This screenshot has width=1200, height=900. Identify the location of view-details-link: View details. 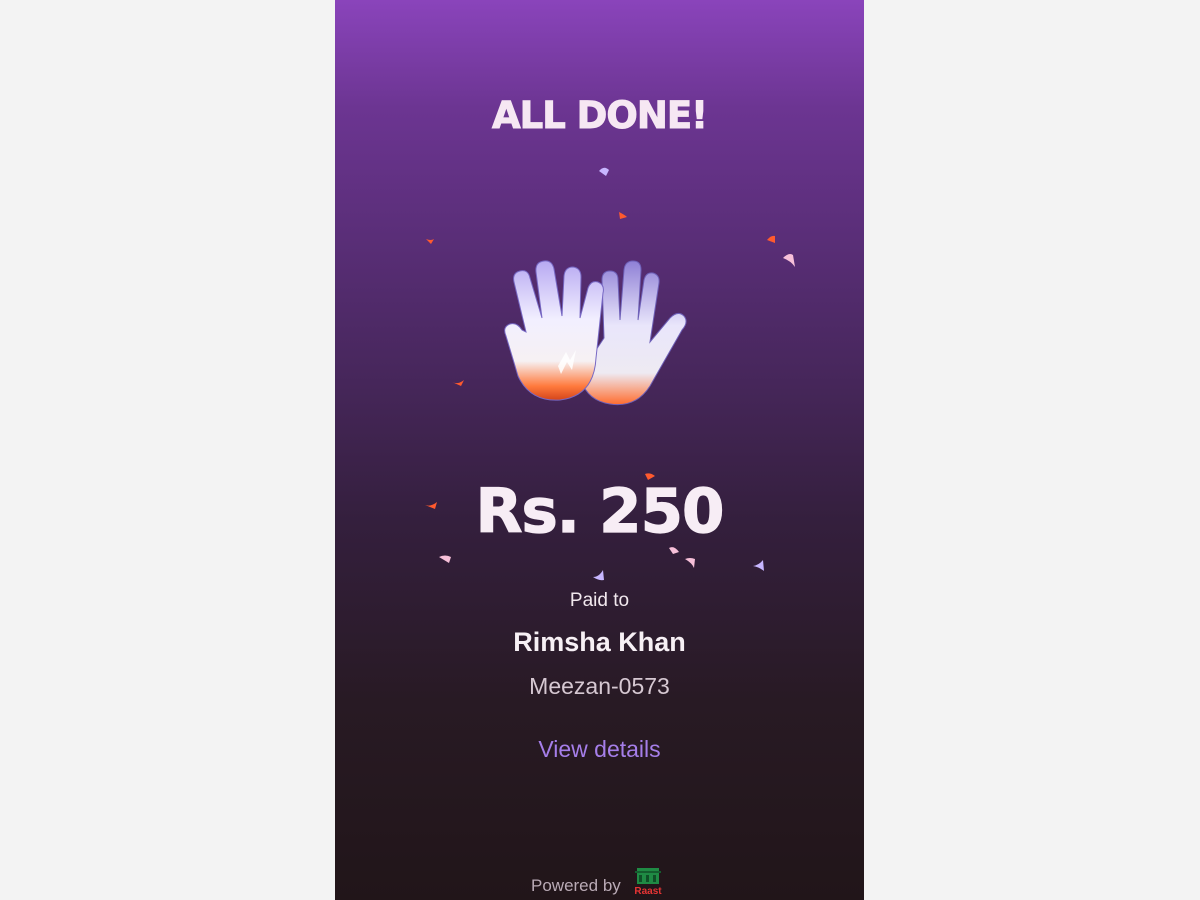
(599, 749).